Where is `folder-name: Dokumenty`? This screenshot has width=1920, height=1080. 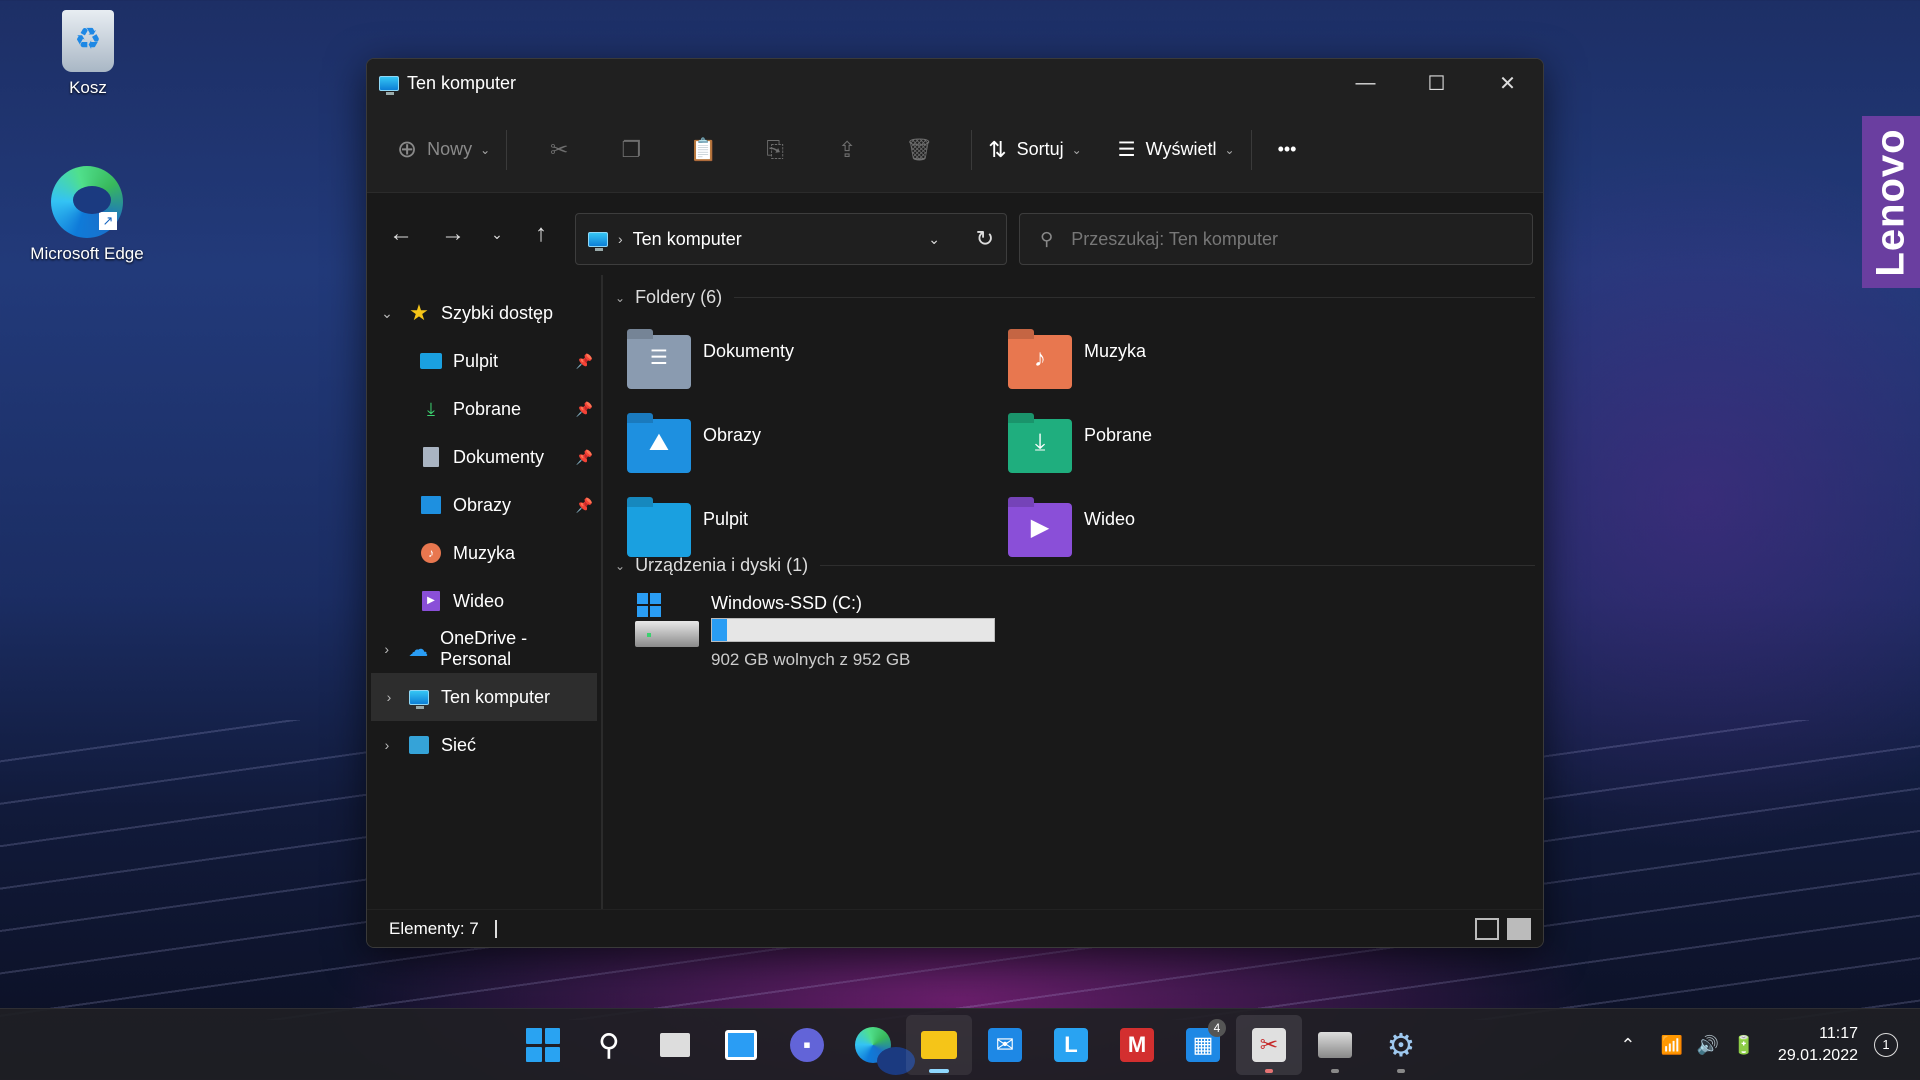 folder-name: Dokumenty is located at coordinates (749, 351).